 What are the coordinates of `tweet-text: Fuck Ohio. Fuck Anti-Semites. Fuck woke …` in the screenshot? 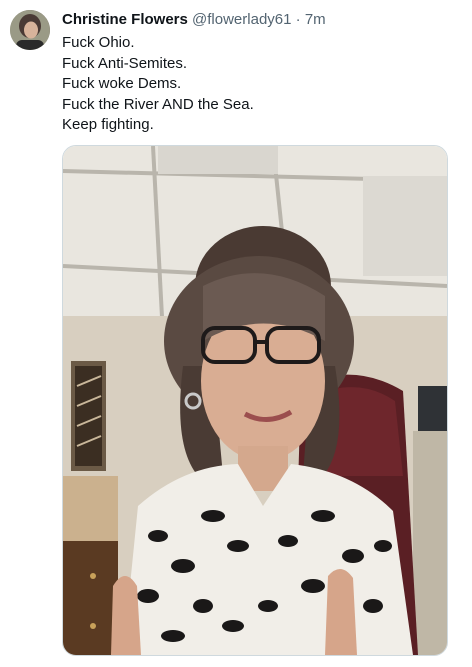 It's located at (158, 84).